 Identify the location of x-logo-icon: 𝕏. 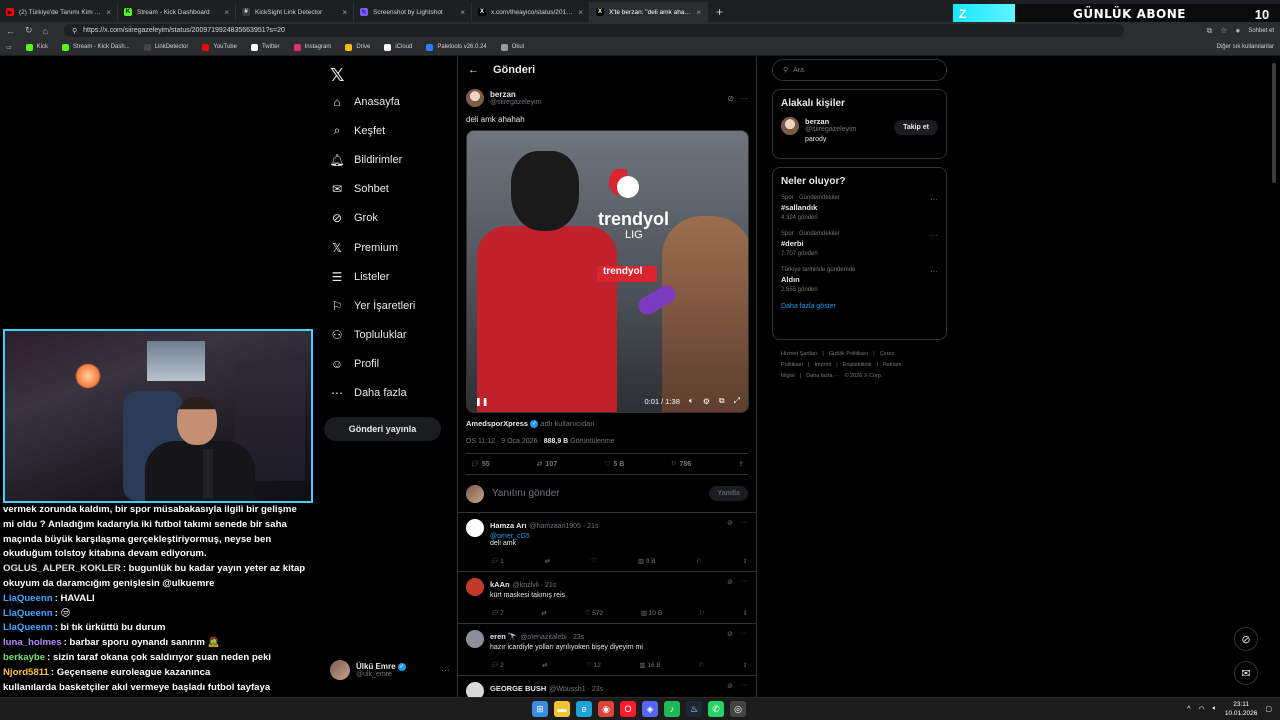
(337, 75).